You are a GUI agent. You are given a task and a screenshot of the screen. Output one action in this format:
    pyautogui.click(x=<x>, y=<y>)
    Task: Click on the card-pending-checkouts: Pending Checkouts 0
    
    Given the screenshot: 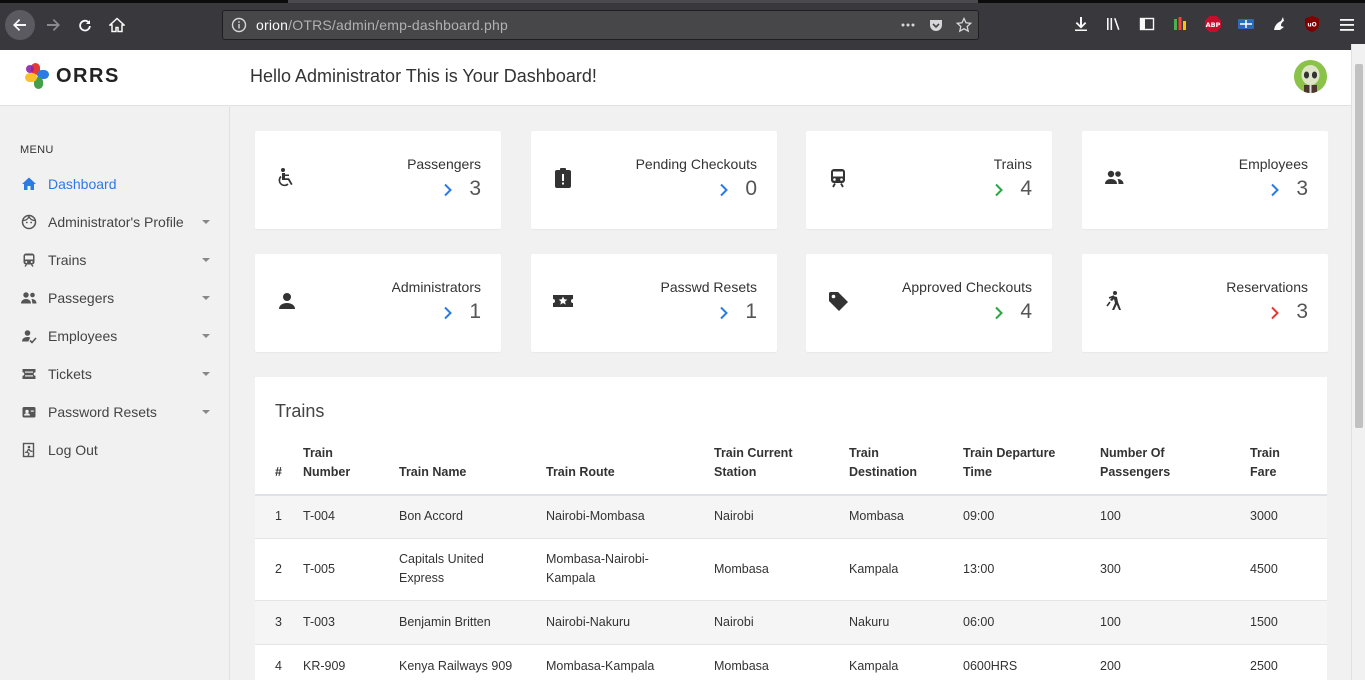 What is the action you would take?
    pyautogui.click(x=654, y=180)
    